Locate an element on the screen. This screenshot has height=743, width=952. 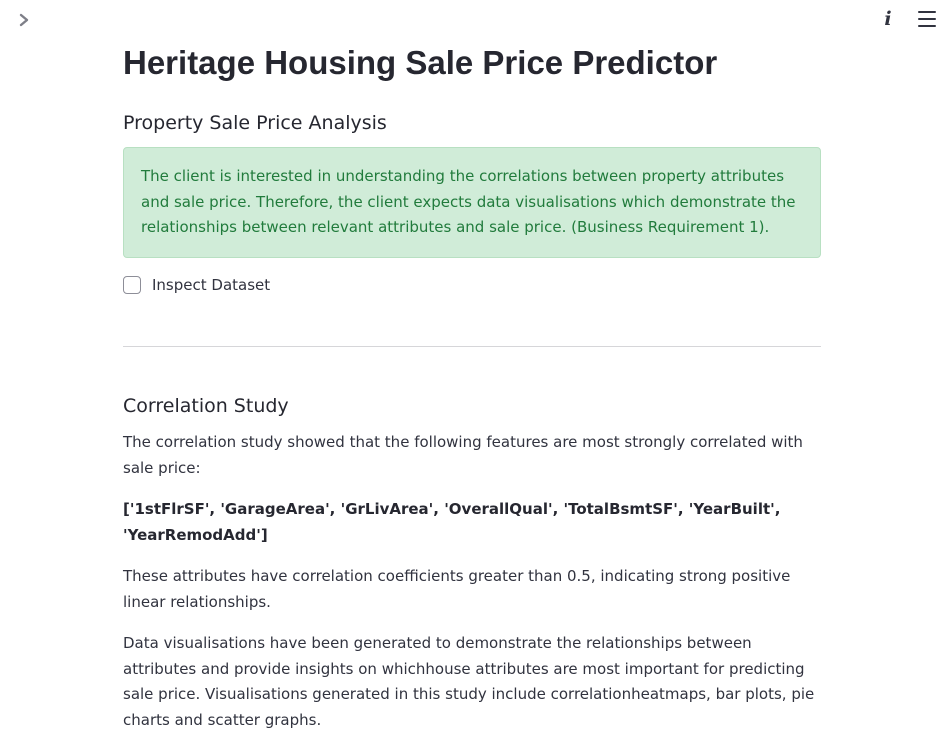
chevron-right-icon is located at coordinates (24, 20).